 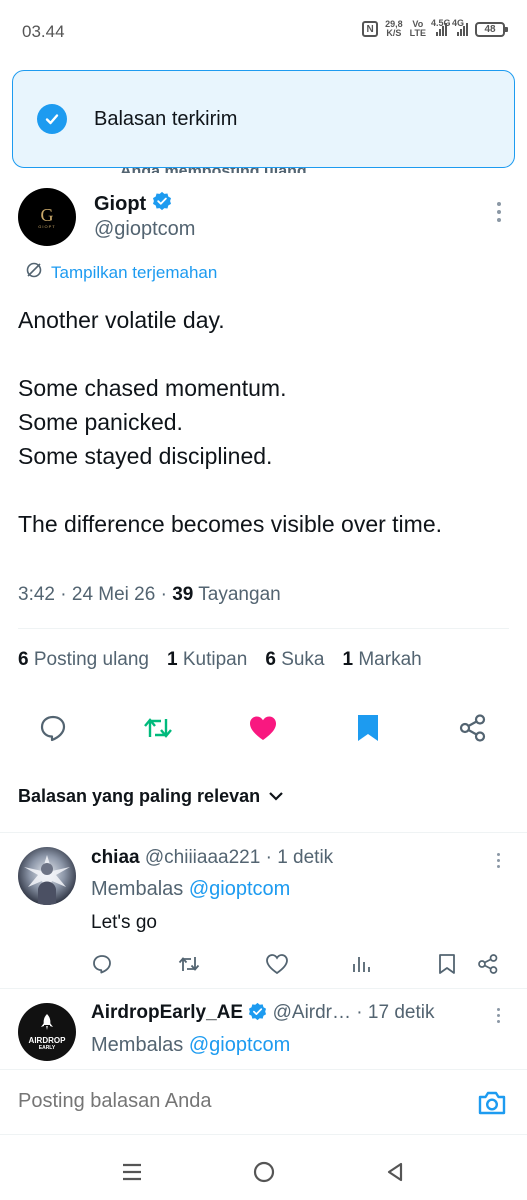 What do you see at coordinates (228, 1101) in the screenshot?
I see `reply-input` at bounding box center [228, 1101].